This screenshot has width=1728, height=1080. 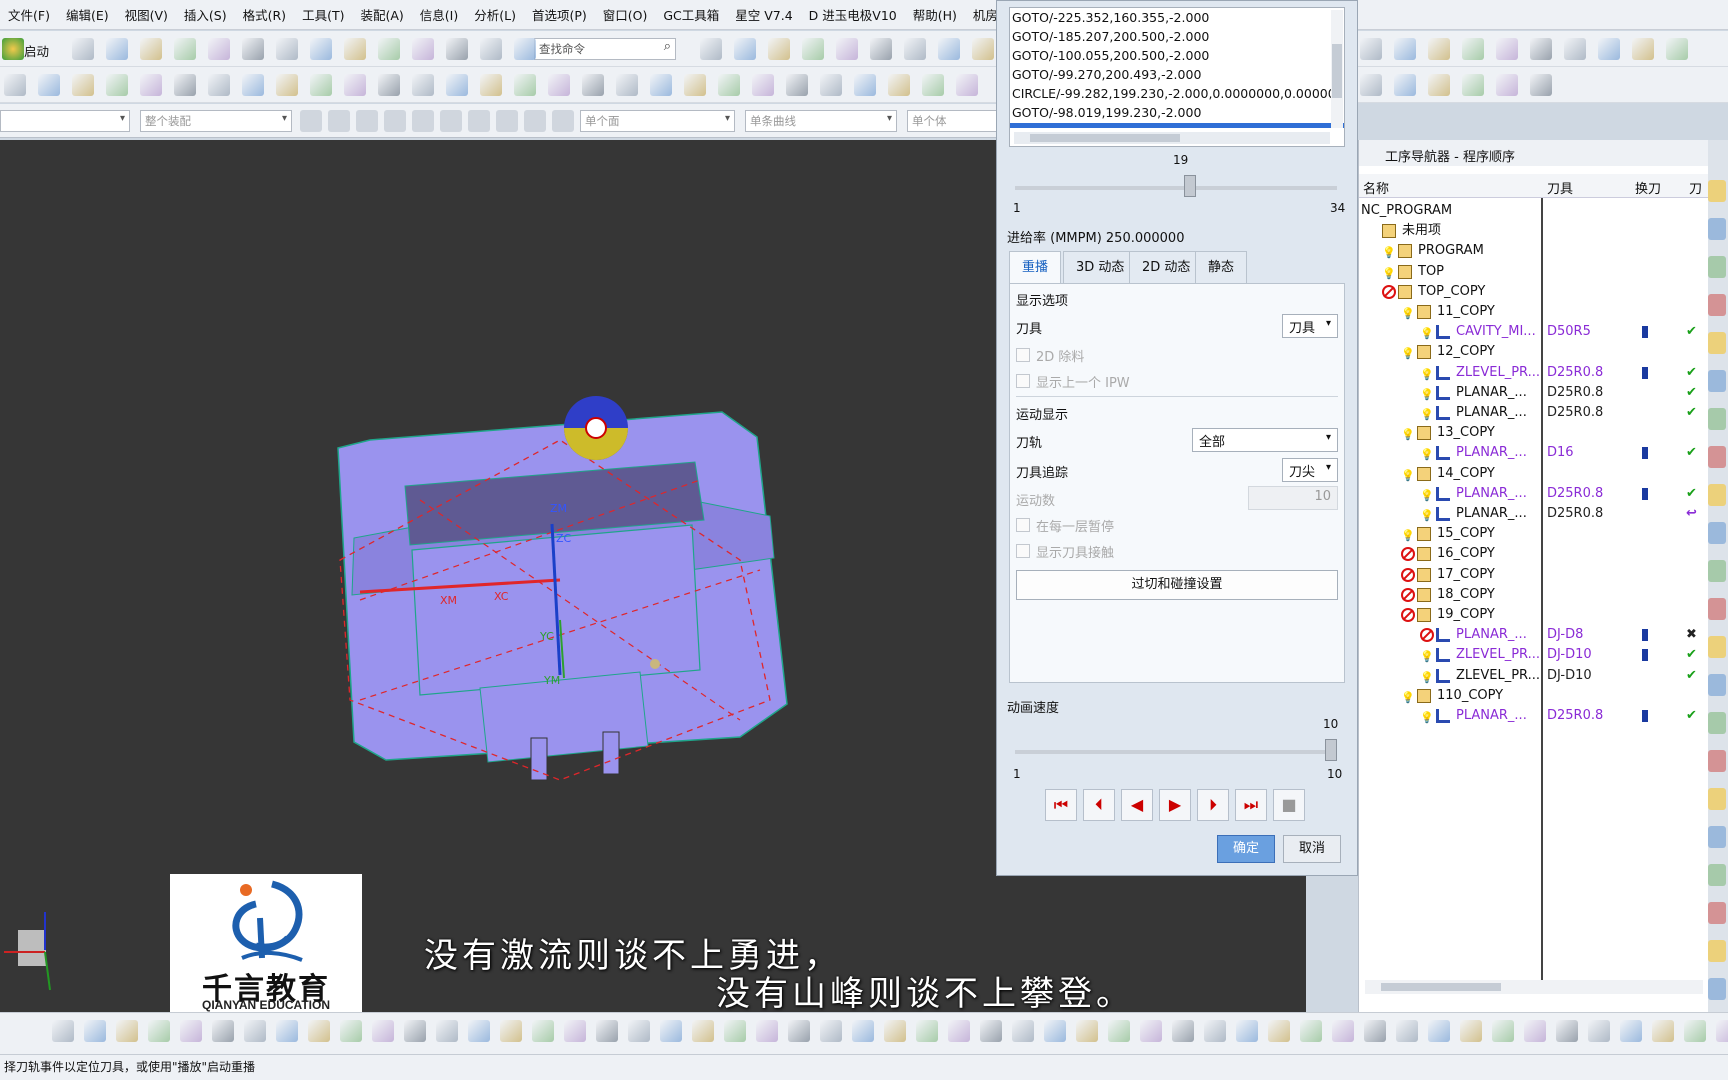 What do you see at coordinates (1376, 187) in the screenshot?
I see `column-name: 名称` at bounding box center [1376, 187].